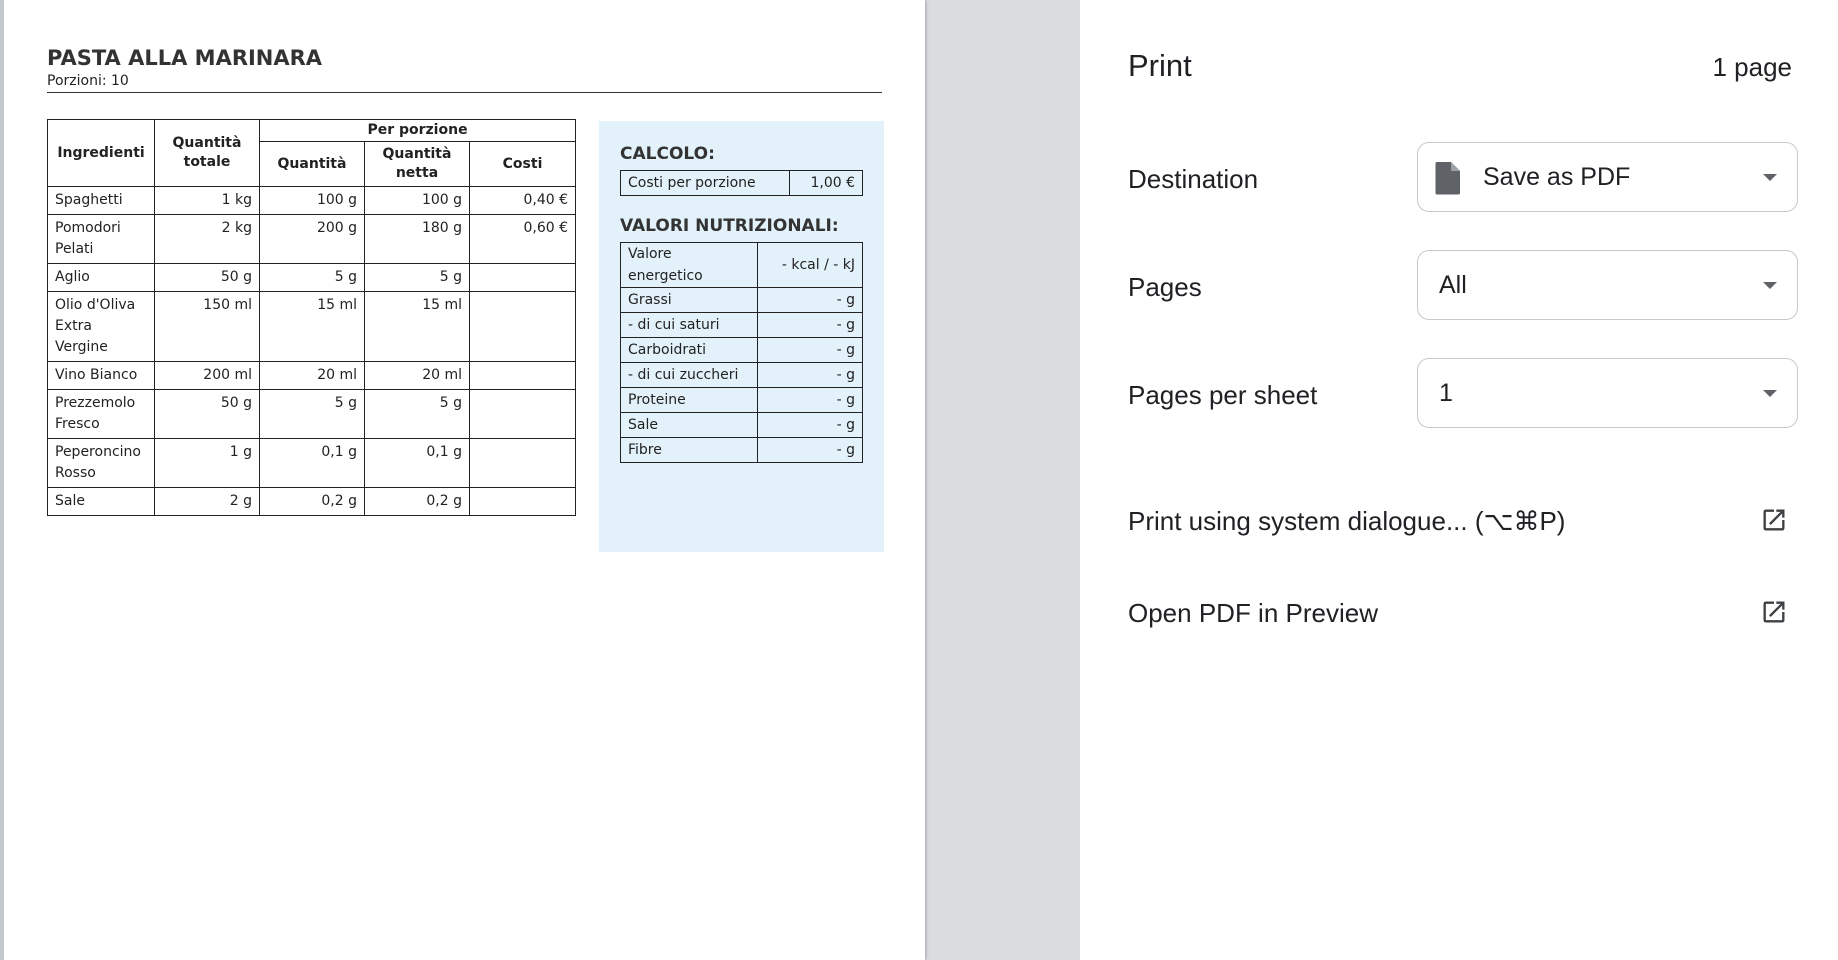  What do you see at coordinates (689, 350) in the screenshot?
I see `nutrient-label: Carboidrati` at bounding box center [689, 350].